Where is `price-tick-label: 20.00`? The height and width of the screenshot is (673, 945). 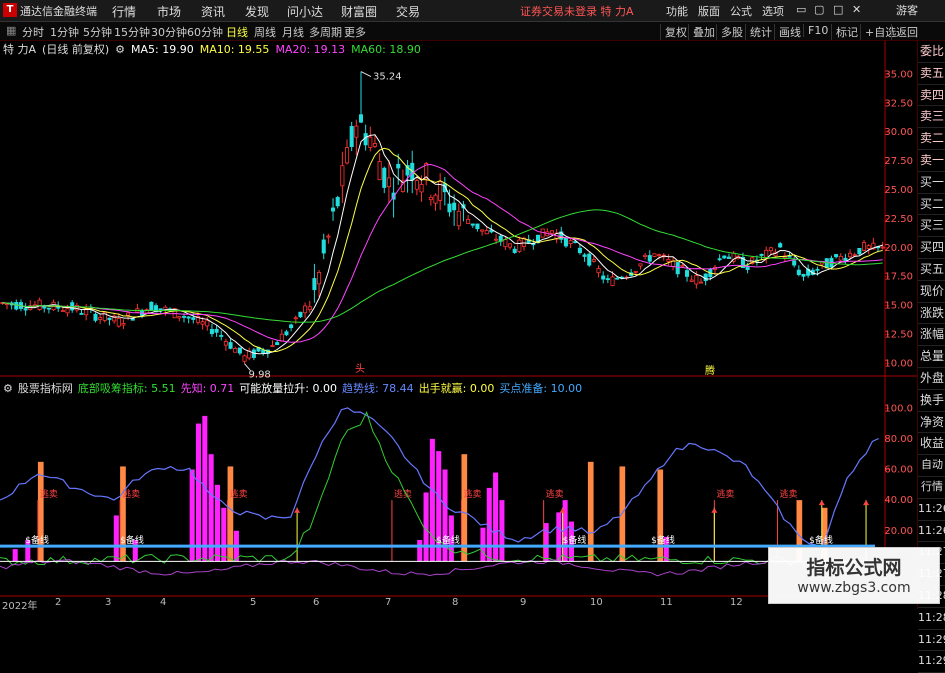 price-tick-label: 20.00 is located at coordinates (898, 248).